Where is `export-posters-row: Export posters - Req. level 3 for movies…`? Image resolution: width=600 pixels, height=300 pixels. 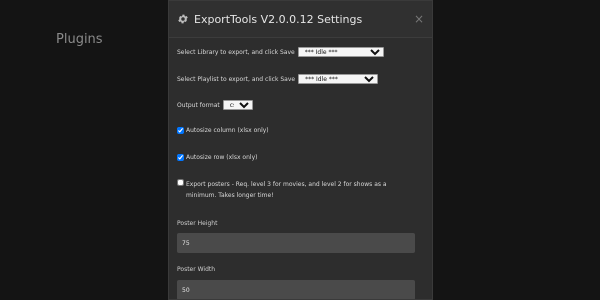 export-posters-row: Export posters - Req. level 3 for movies… is located at coordinates (296, 190).